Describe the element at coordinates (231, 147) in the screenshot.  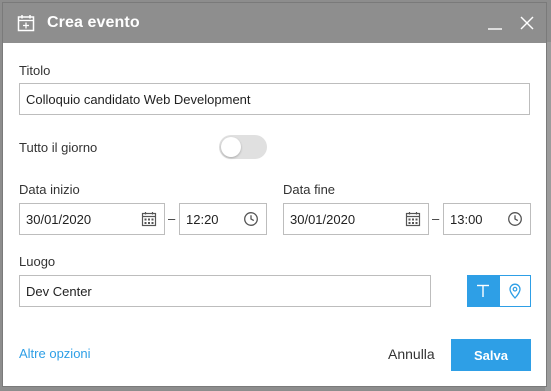
I see `toggle-knob` at that location.